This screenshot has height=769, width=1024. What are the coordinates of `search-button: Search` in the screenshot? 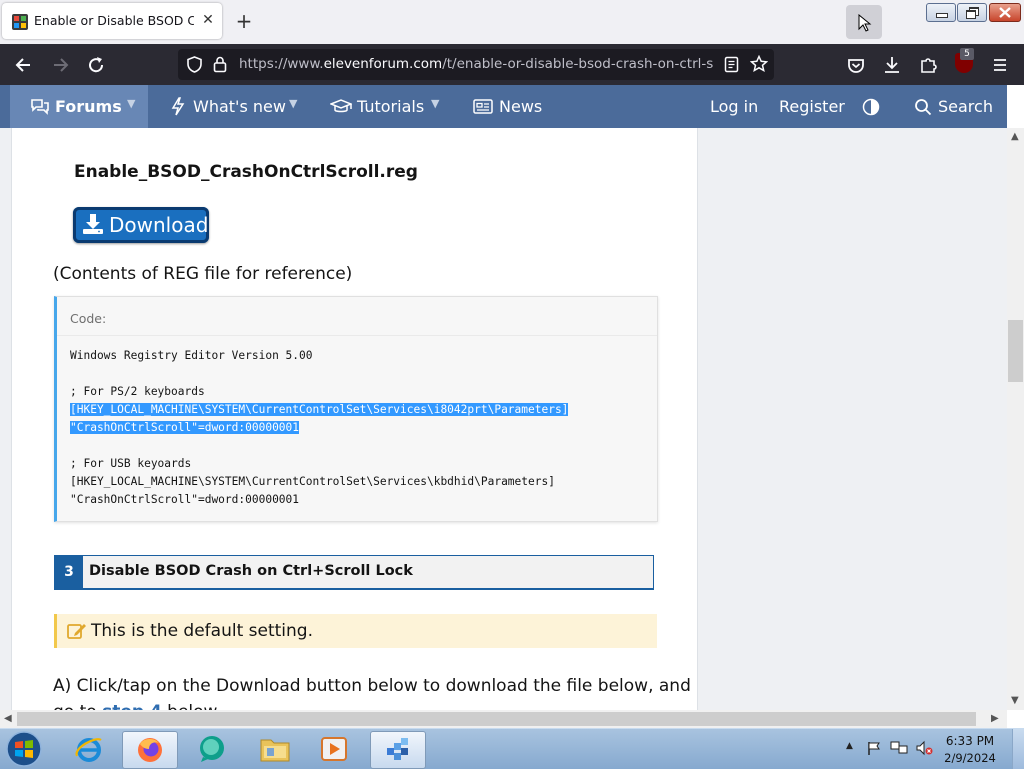 It's located at (959, 106).